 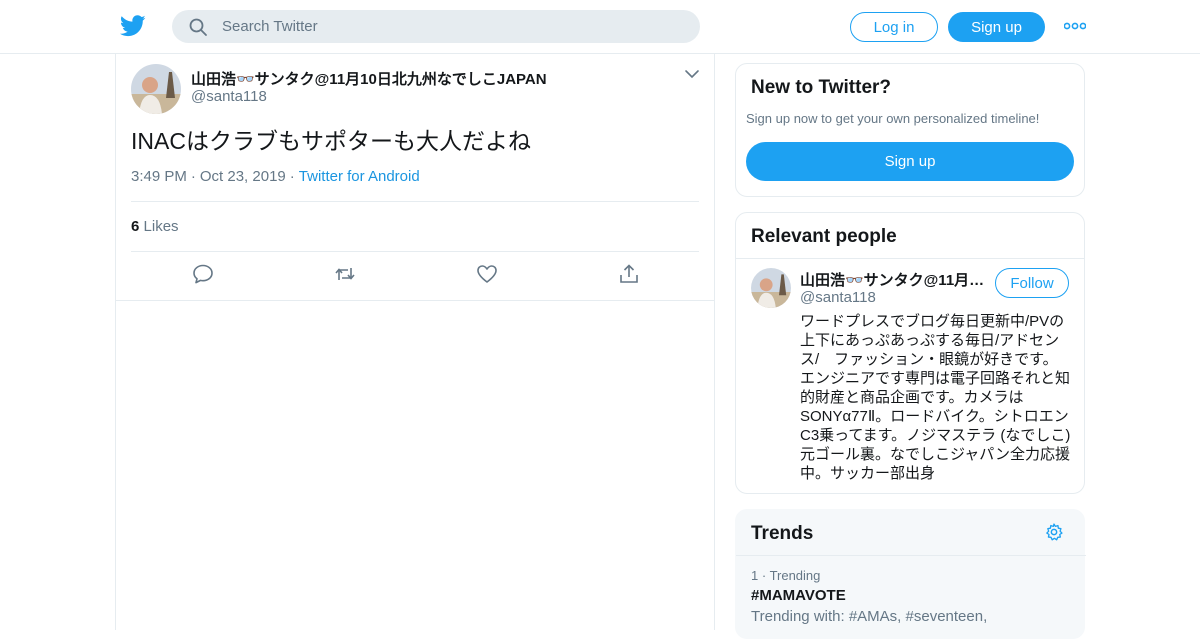 What do you see at coordinates (821, 87) in the screenshot?
I see `card-title: New to Twitter?` at bounding box center [821, 87].